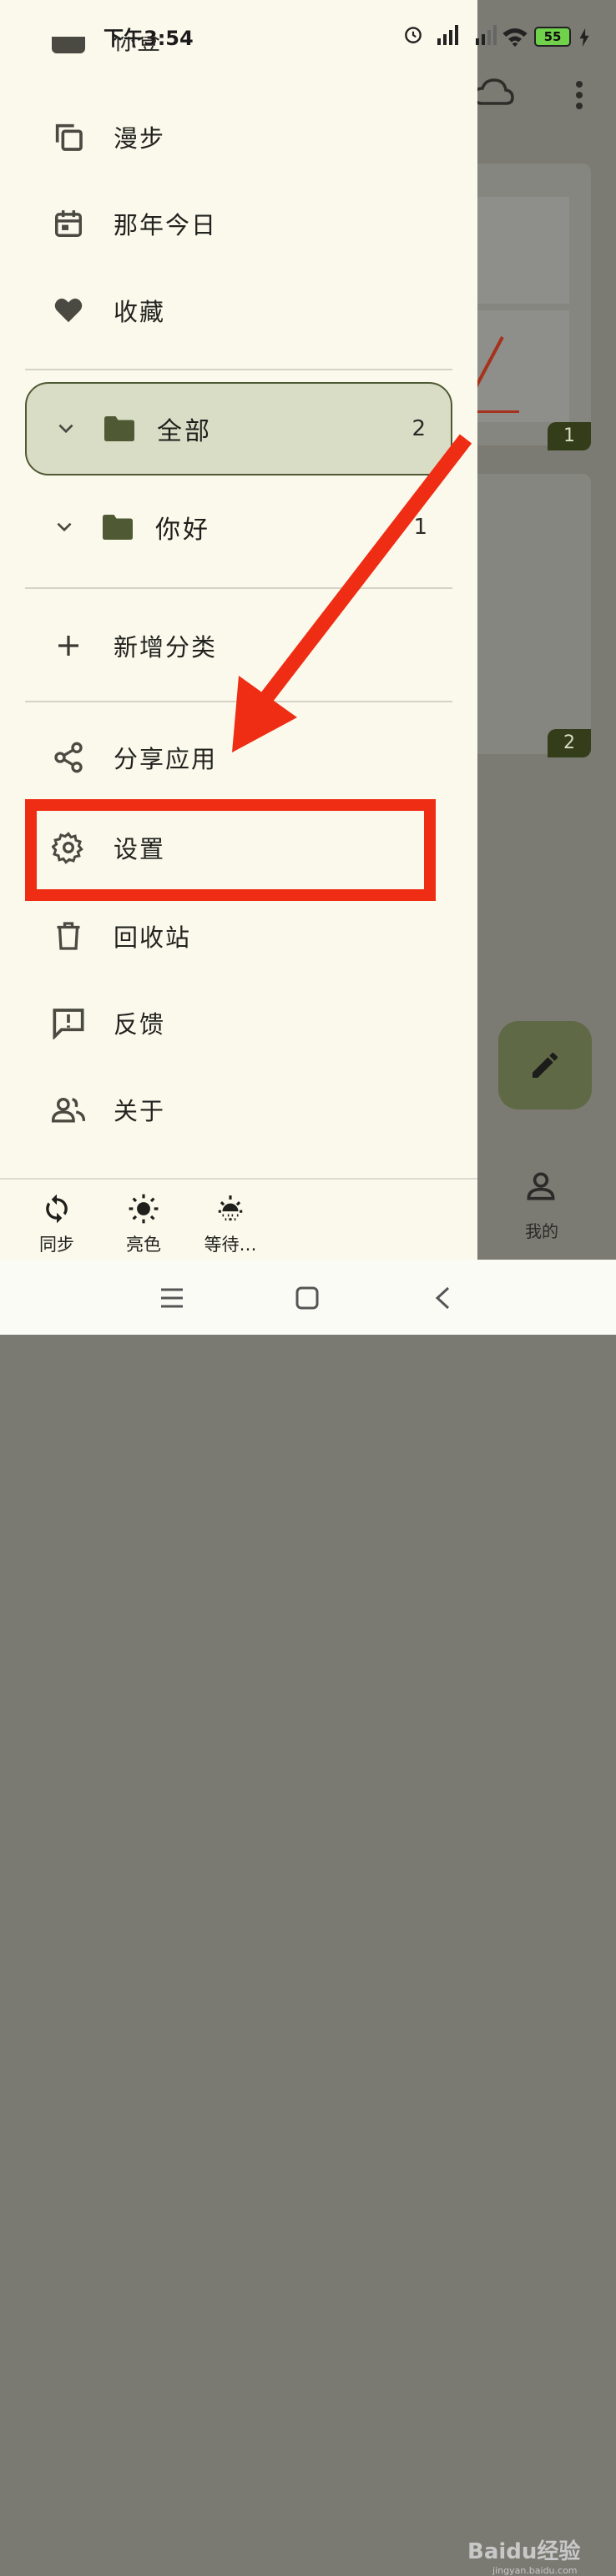 Image resolution: width=616 pixels, height=2576 pixels. What do you see at coordinates (493, 92) in the screenshot?
I see `cloud-icon` at bounding box center [493, 92].